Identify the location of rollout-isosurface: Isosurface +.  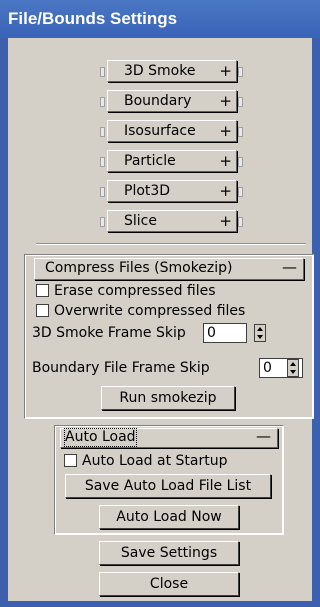
(172, 131).